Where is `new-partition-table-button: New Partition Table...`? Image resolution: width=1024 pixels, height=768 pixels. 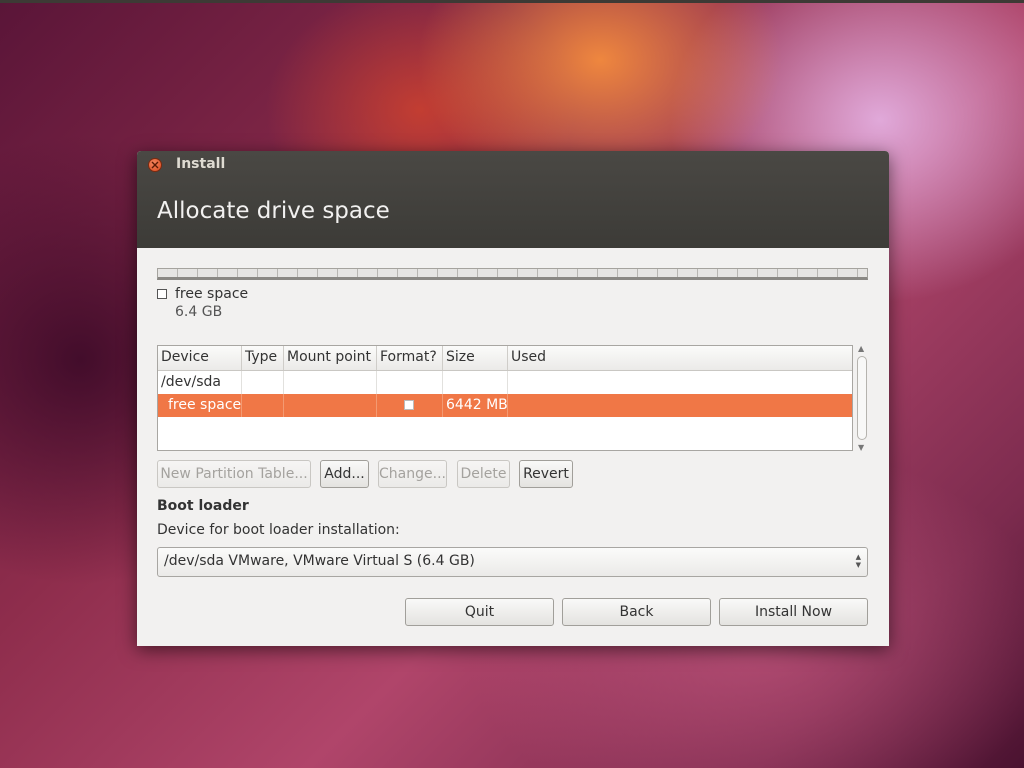
new-partition-table-button: New Partition Table... is located at coordinates (234, 474).